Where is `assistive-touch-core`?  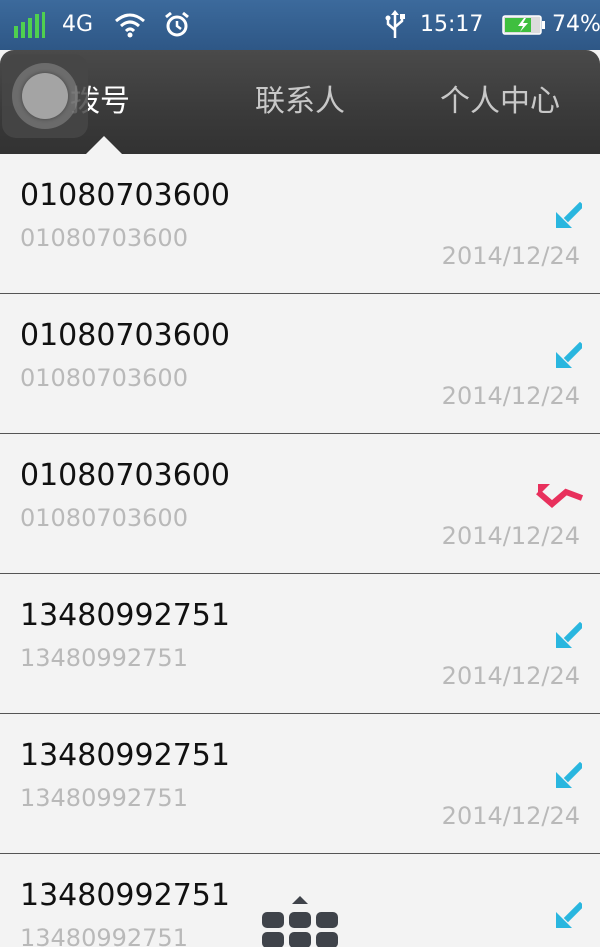
assistive-touch-core is located at coordinates (45, 96).